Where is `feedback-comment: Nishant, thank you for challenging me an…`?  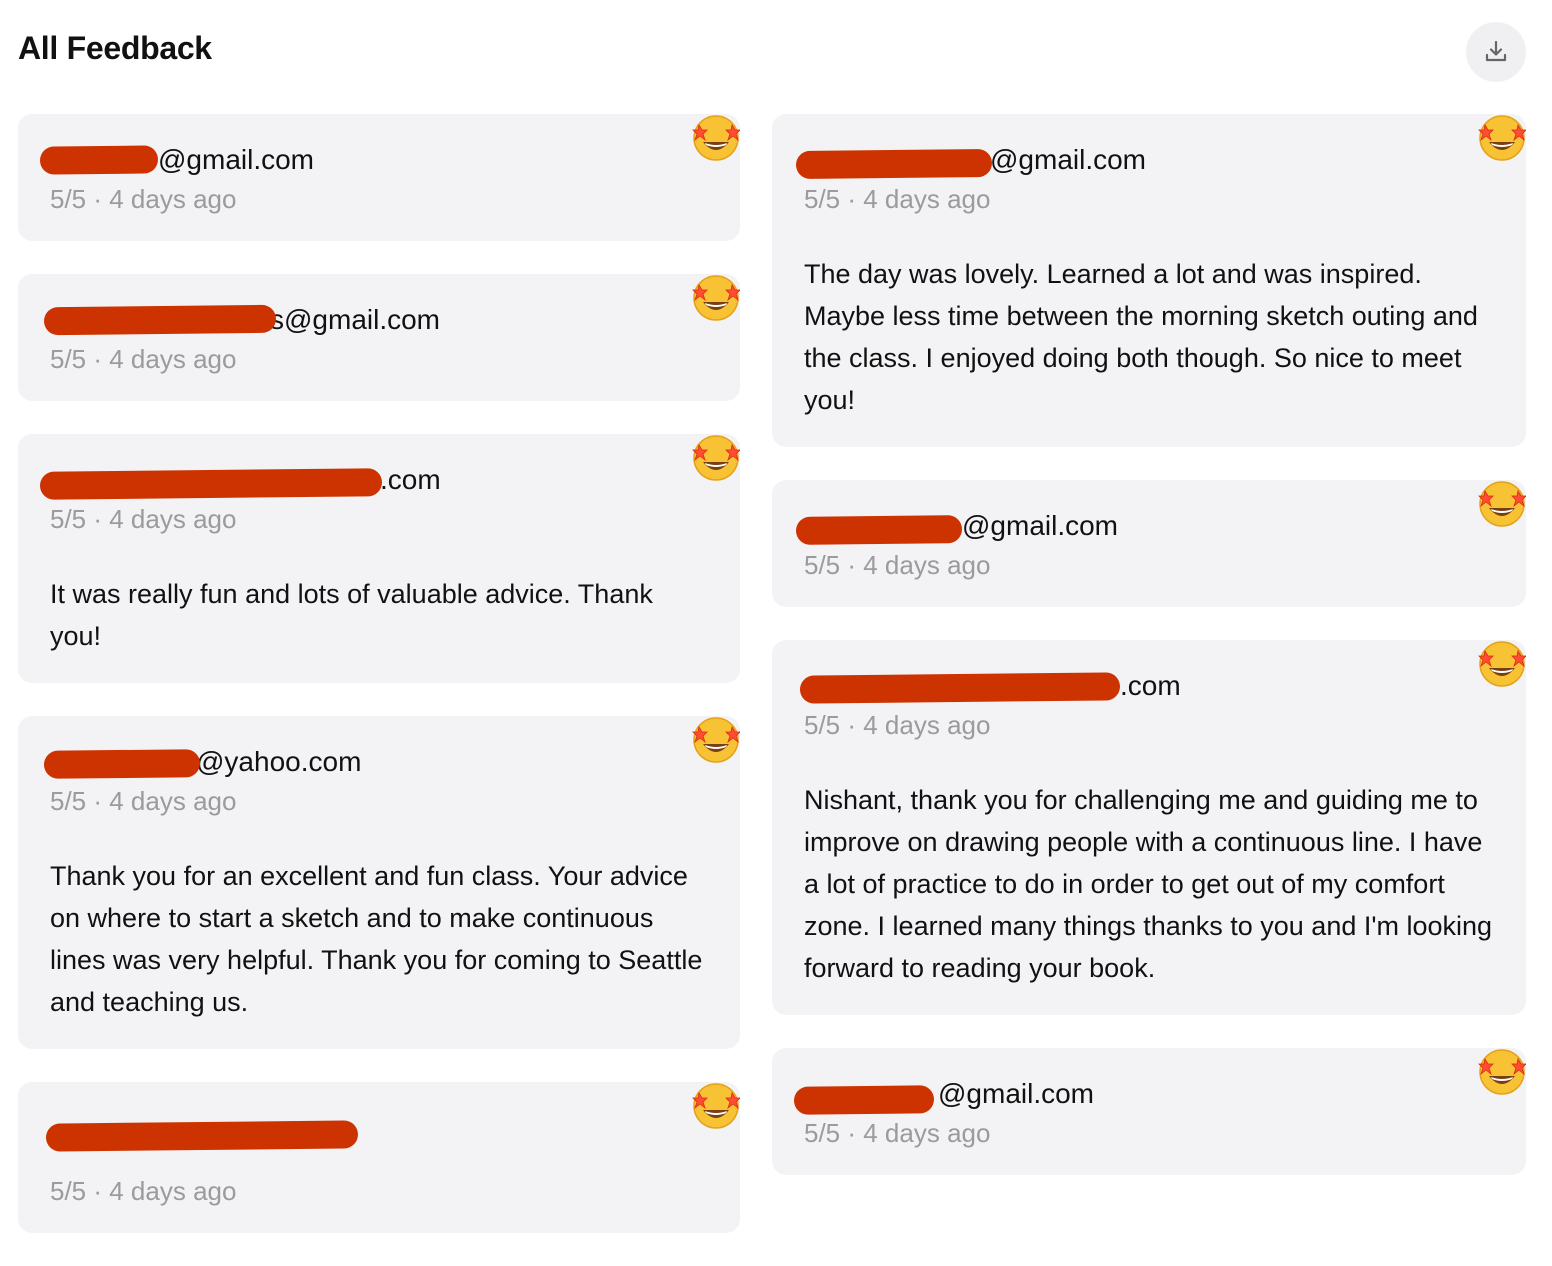 feedback-comment: Nishant, thank you for challenging me an… is located at coordinates (1148, 884).